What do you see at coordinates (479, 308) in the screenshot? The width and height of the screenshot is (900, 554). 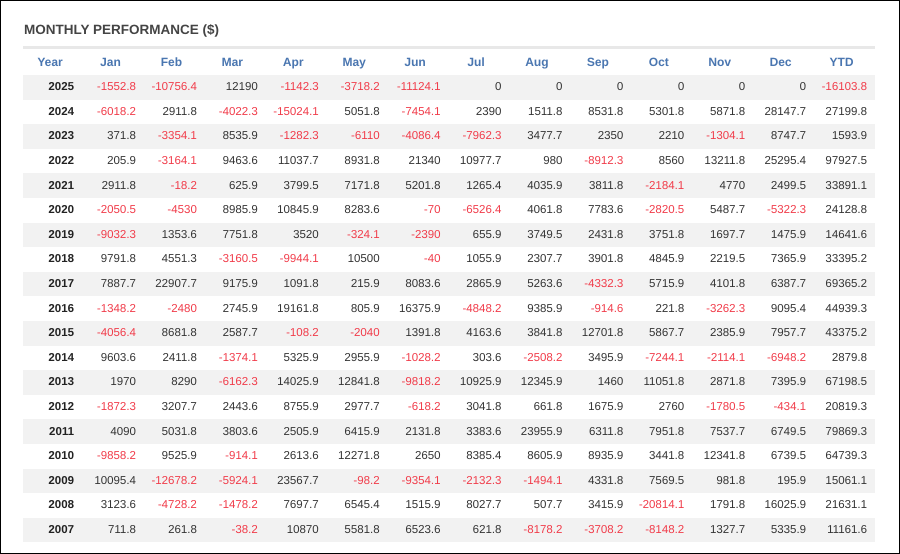 I see `table-cell: -4848.2` at bounding box center [479, 308].